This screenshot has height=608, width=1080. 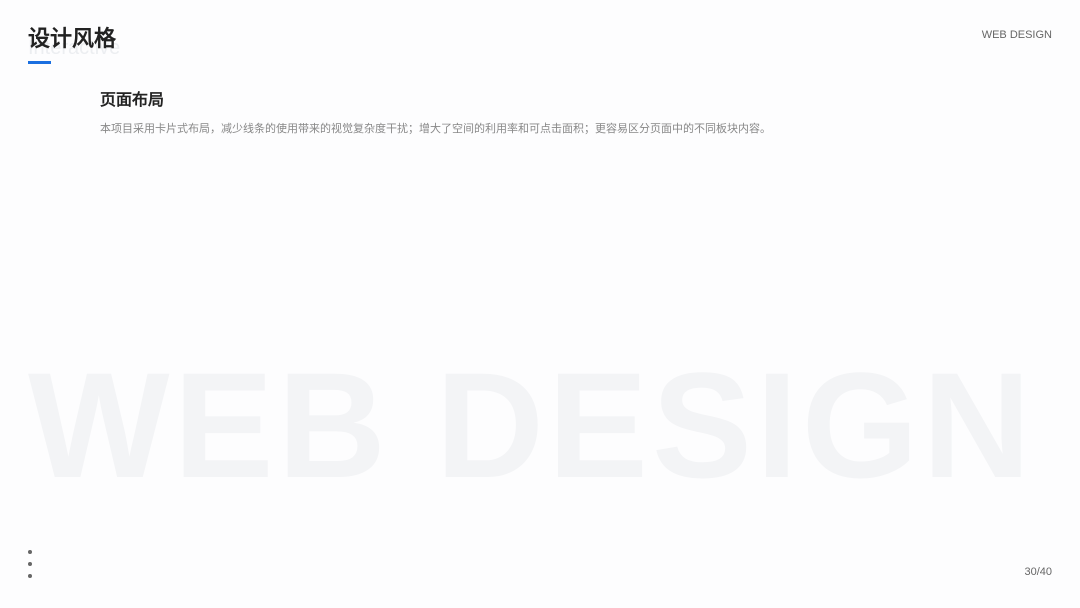 I want to click on more-icon, so click(x=30, y=568).